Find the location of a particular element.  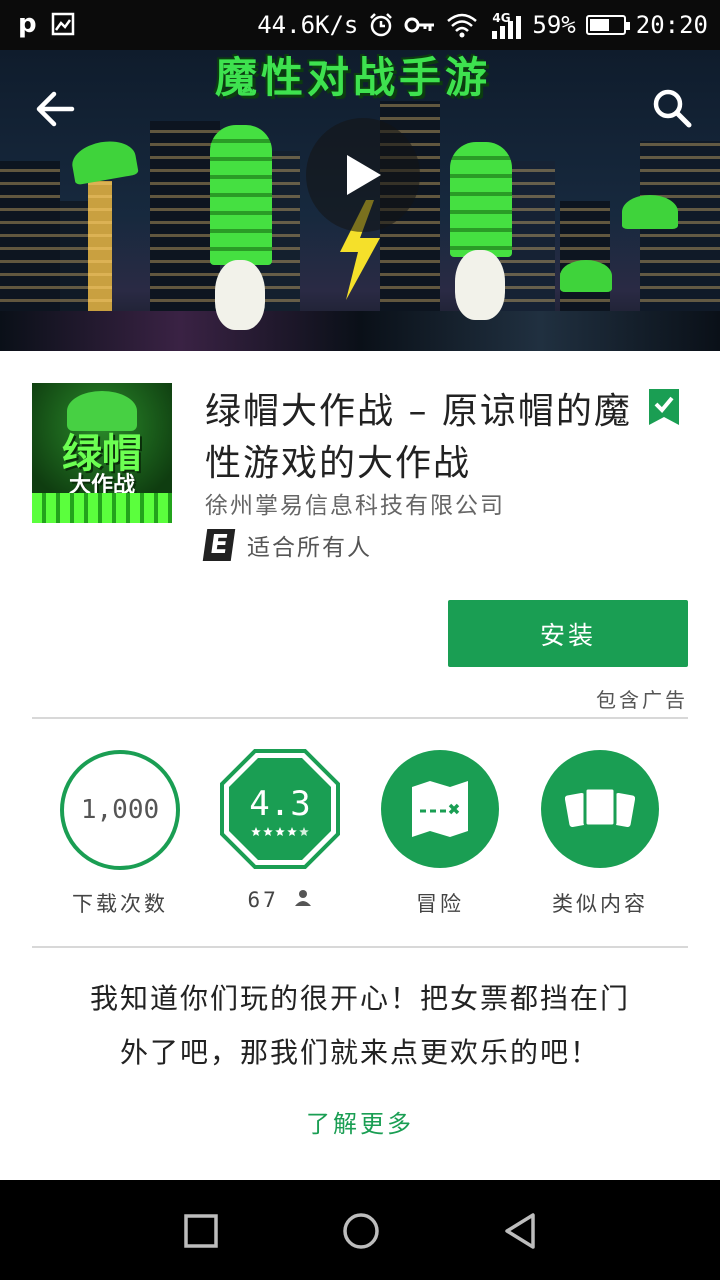

ground-glow is located at coordinates (360, 331).